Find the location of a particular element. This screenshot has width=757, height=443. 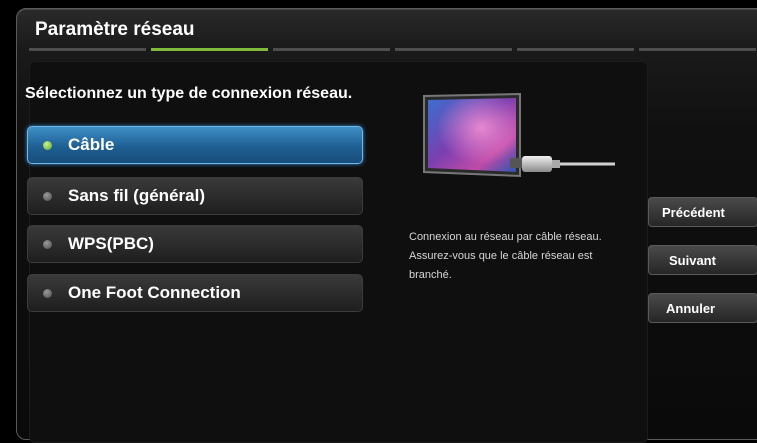

option-cable: Câble is located at coordinates (195, 145).